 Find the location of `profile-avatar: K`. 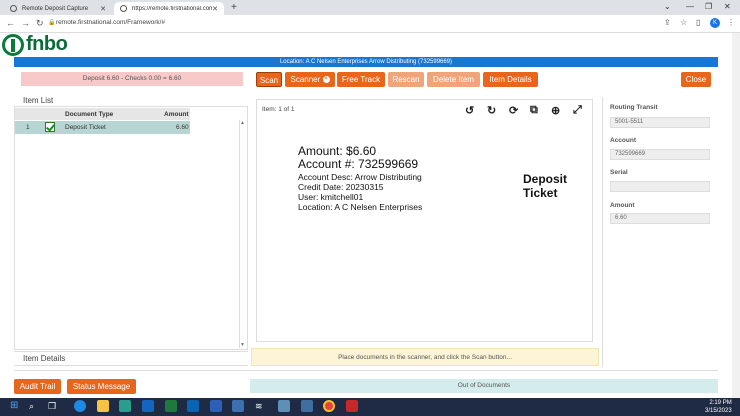

profile-avatar: K is located at coordinates (715, 23).